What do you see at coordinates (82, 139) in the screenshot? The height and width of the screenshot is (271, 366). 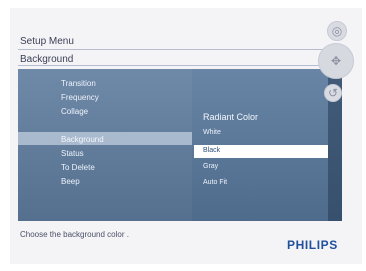 I see `menu-item-background: Background` at bounding box center [82, 139].